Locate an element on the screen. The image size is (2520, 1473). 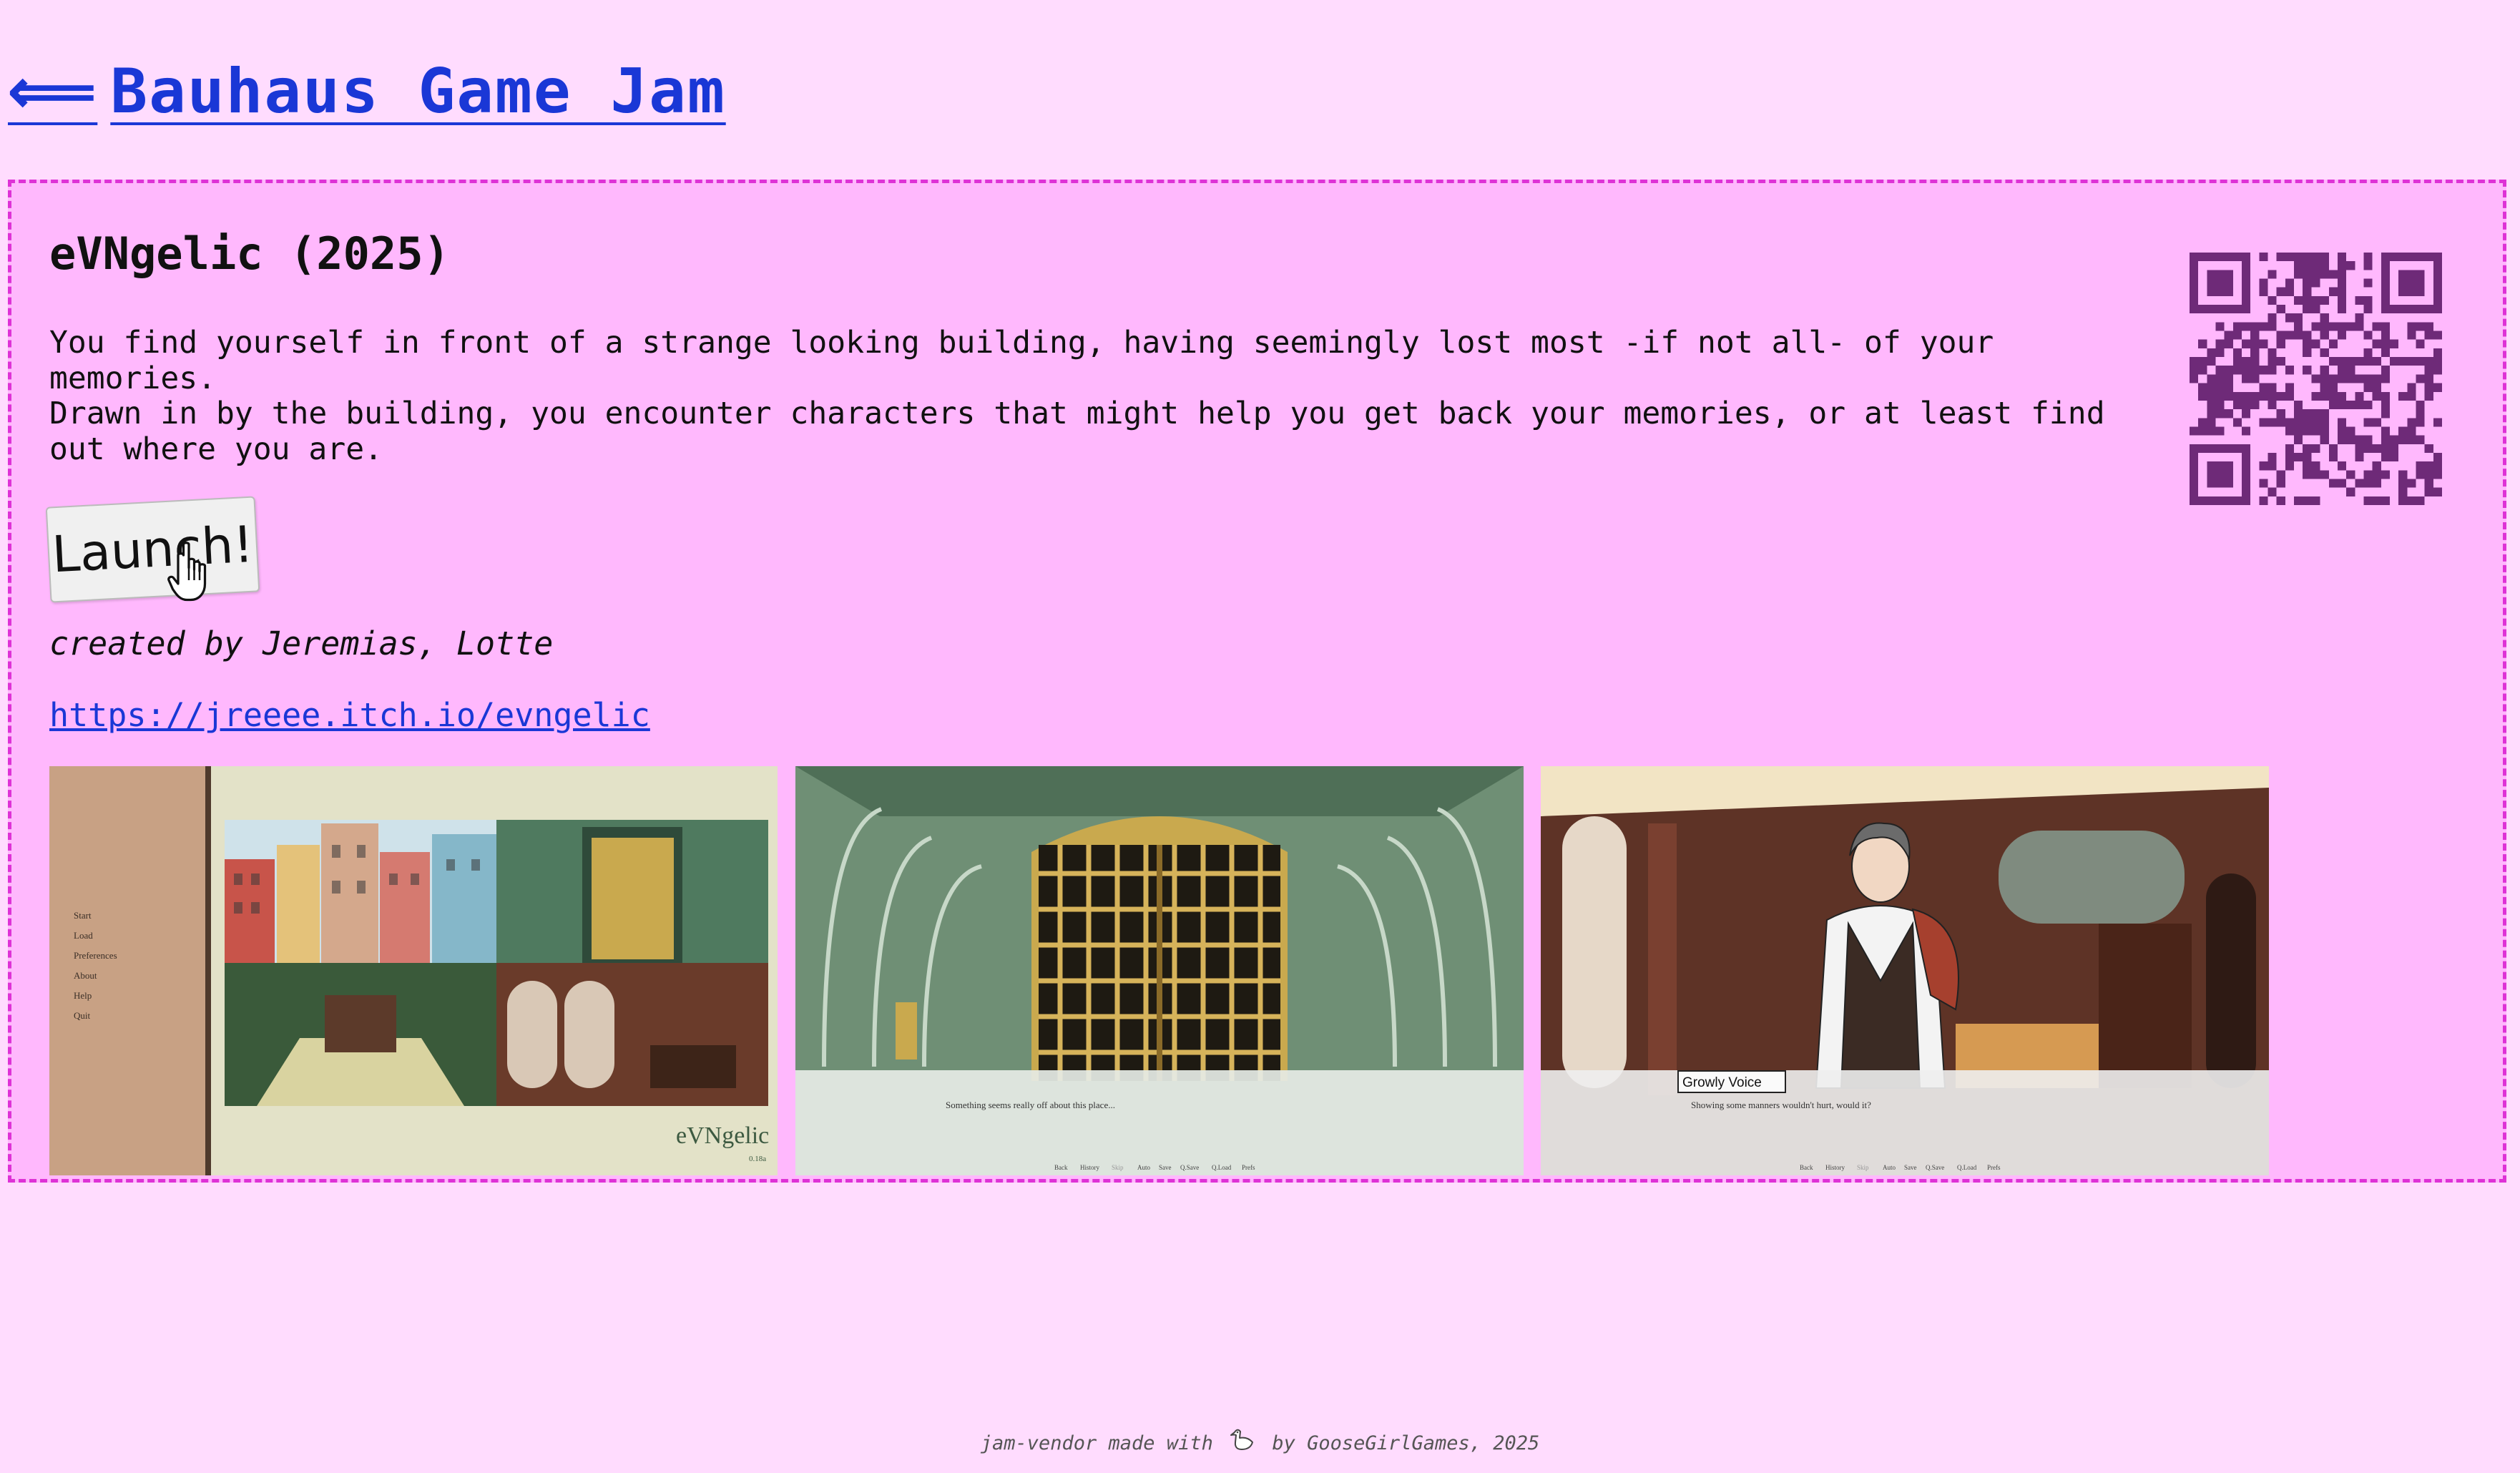
back-to-jam-link: ⟸ Bauhaus Game Jam is located at coordinates (367, 91).